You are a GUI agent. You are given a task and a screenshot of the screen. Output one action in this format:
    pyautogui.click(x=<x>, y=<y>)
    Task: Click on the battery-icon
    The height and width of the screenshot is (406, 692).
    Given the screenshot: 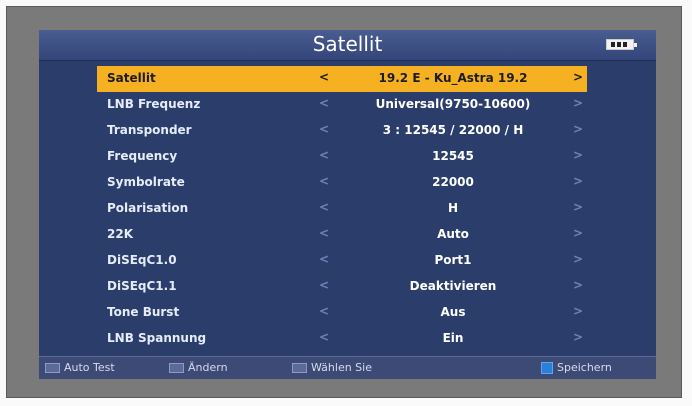 What is the action you would take?
    pyautogui.click(x=621, y=44)
    